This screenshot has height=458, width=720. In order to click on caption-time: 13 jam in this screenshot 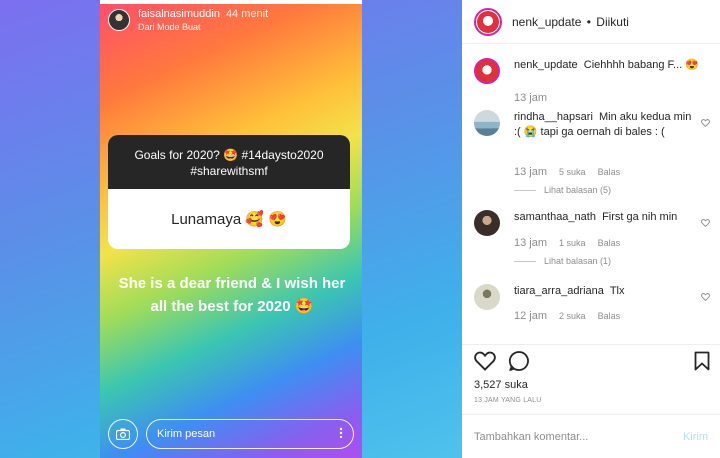, I will do `click(530, 98)`.